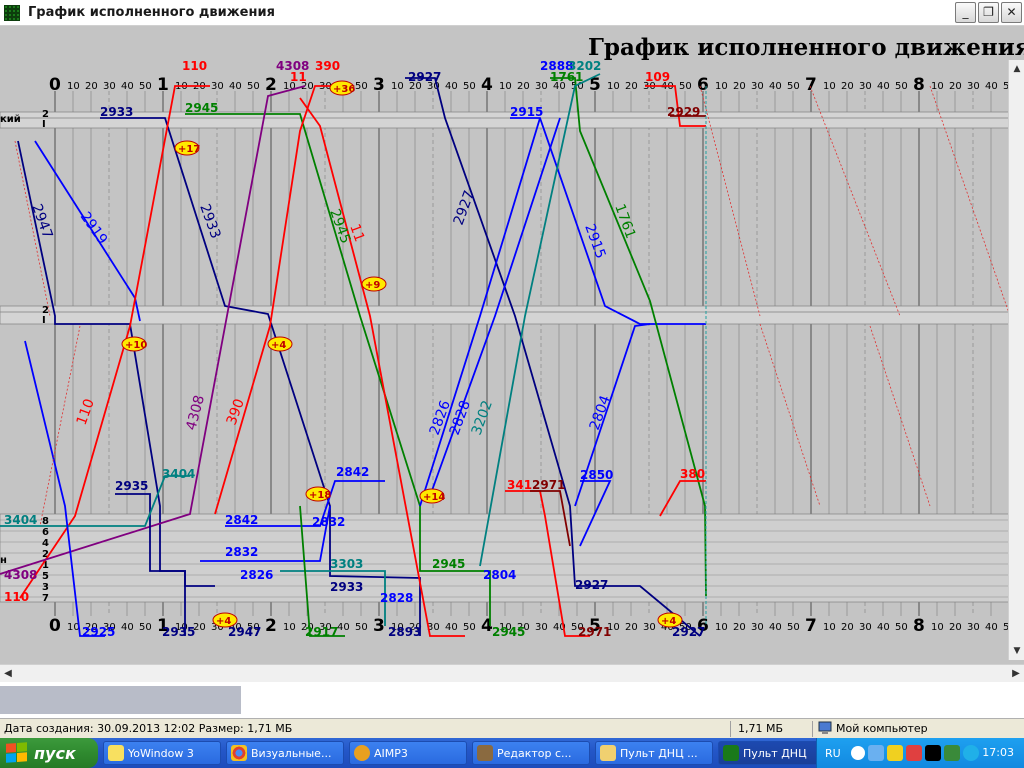  I want to click on track-label: 7, so click(45, 598).